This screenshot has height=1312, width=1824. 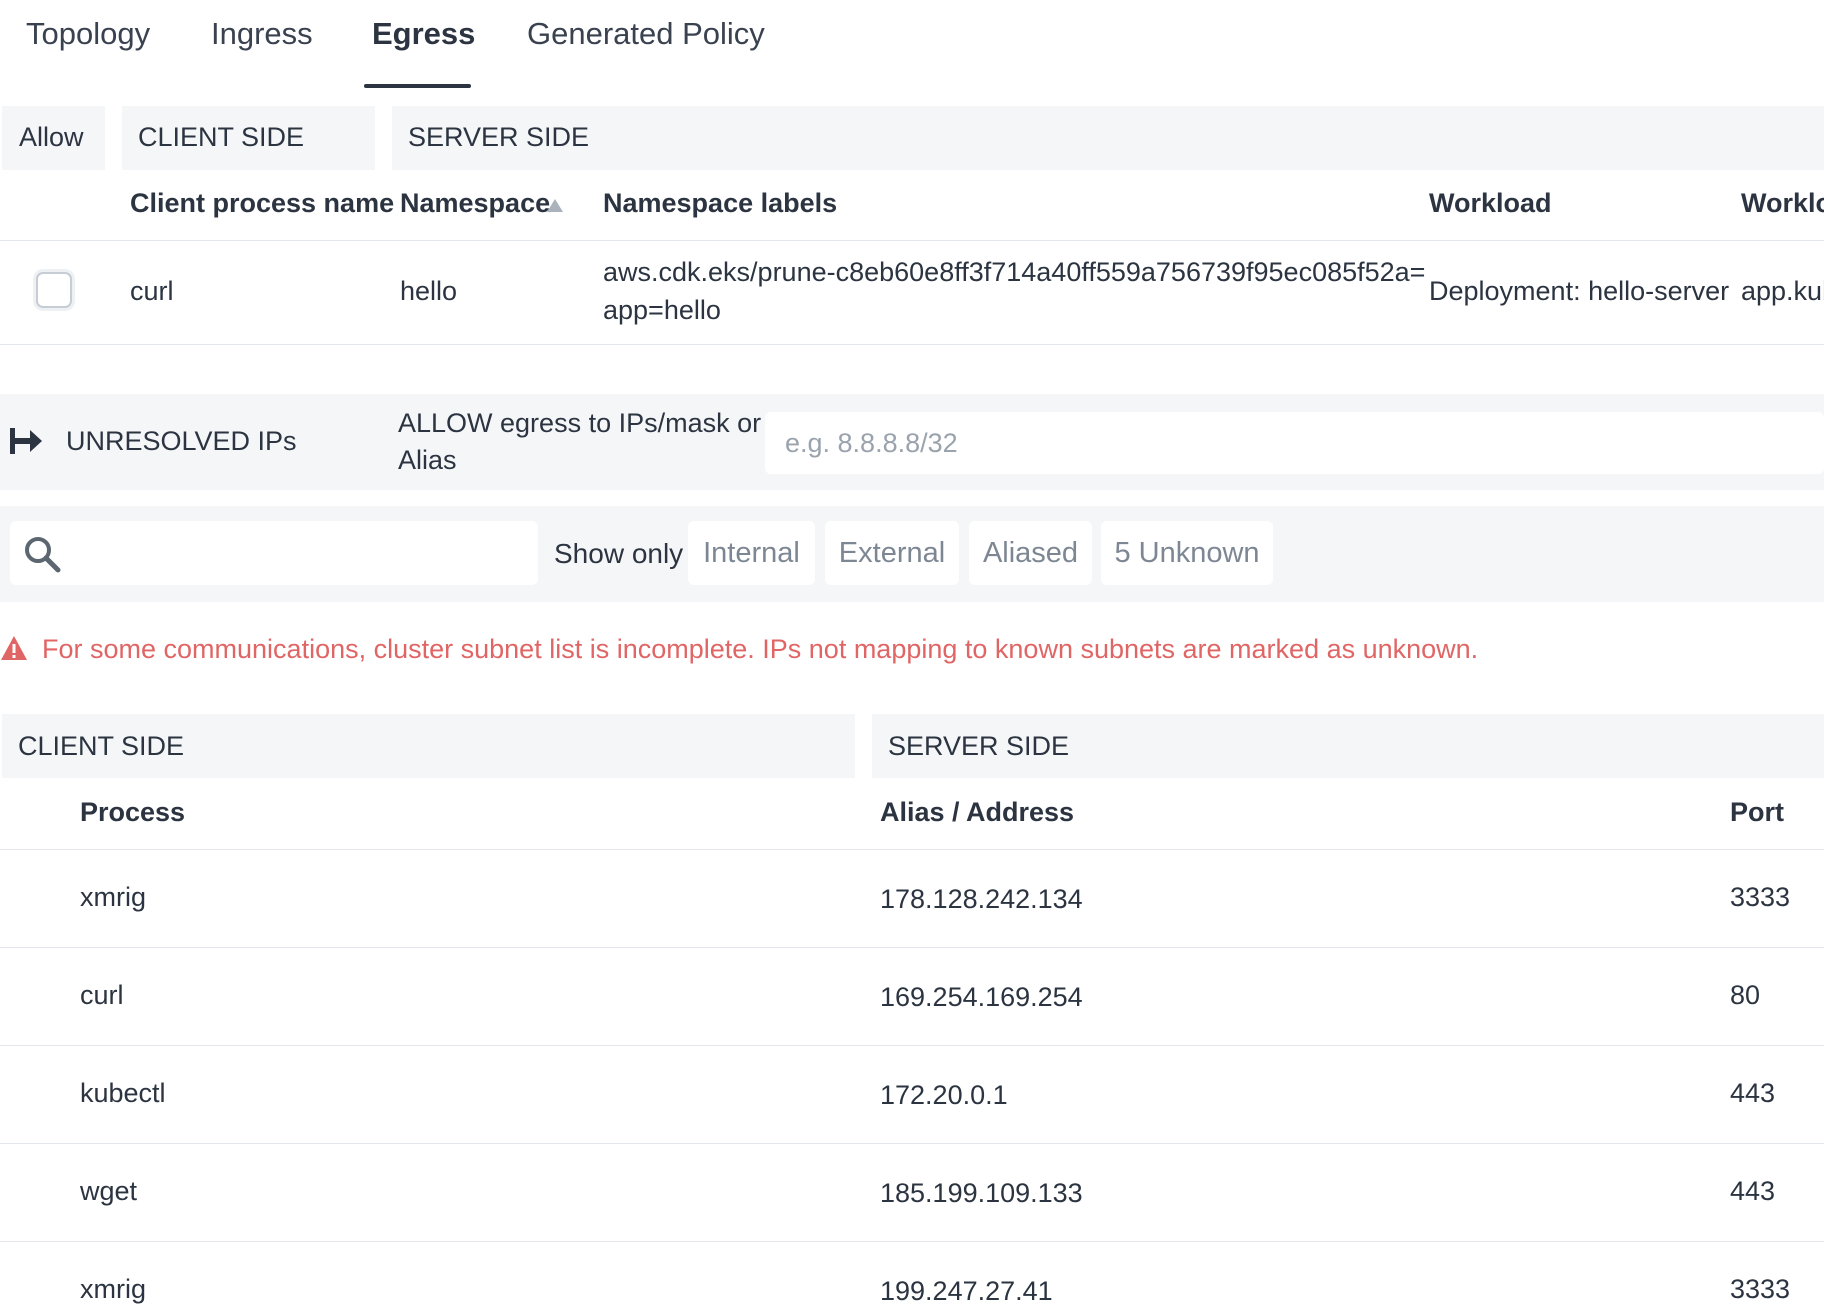 What do you see at coordinates (1030, 553) in the screenshot?
I see `filter-aliased-button: Aliased` at bounding box center [1030, 553].